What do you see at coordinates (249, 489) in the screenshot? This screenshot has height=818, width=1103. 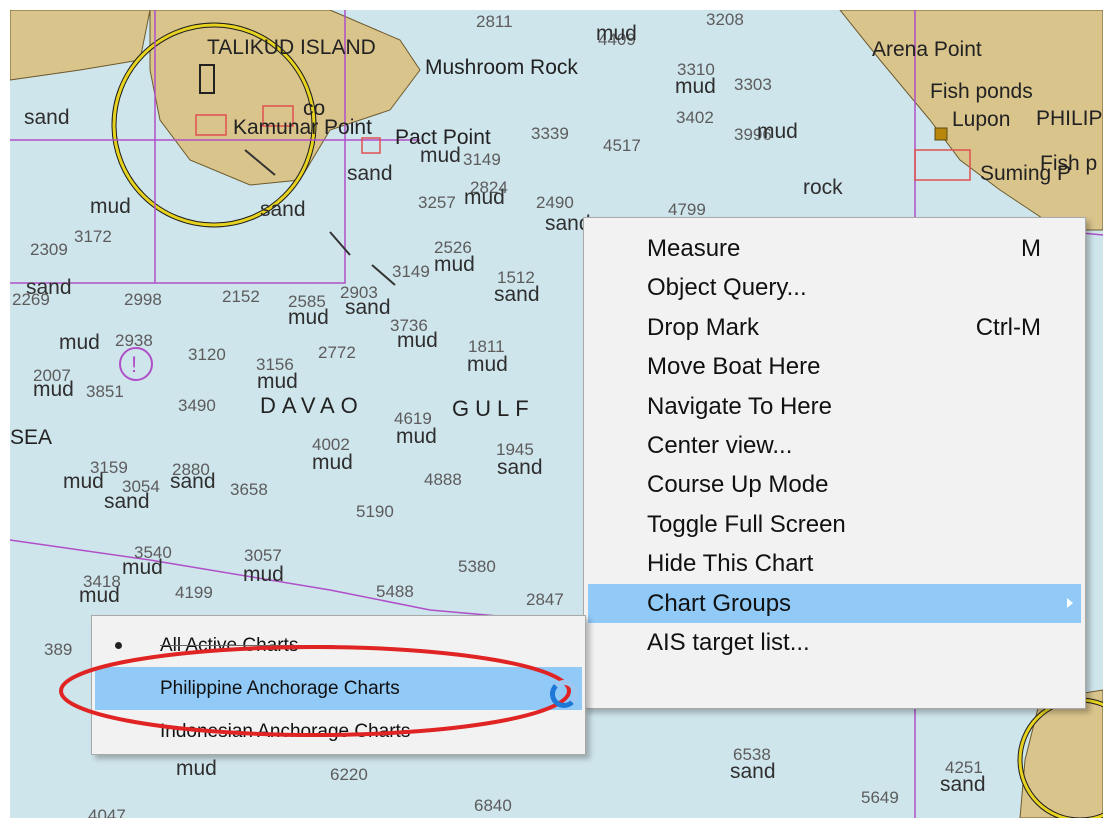 I see `depth-sounding: 3658` at bounding box center [249, 489].